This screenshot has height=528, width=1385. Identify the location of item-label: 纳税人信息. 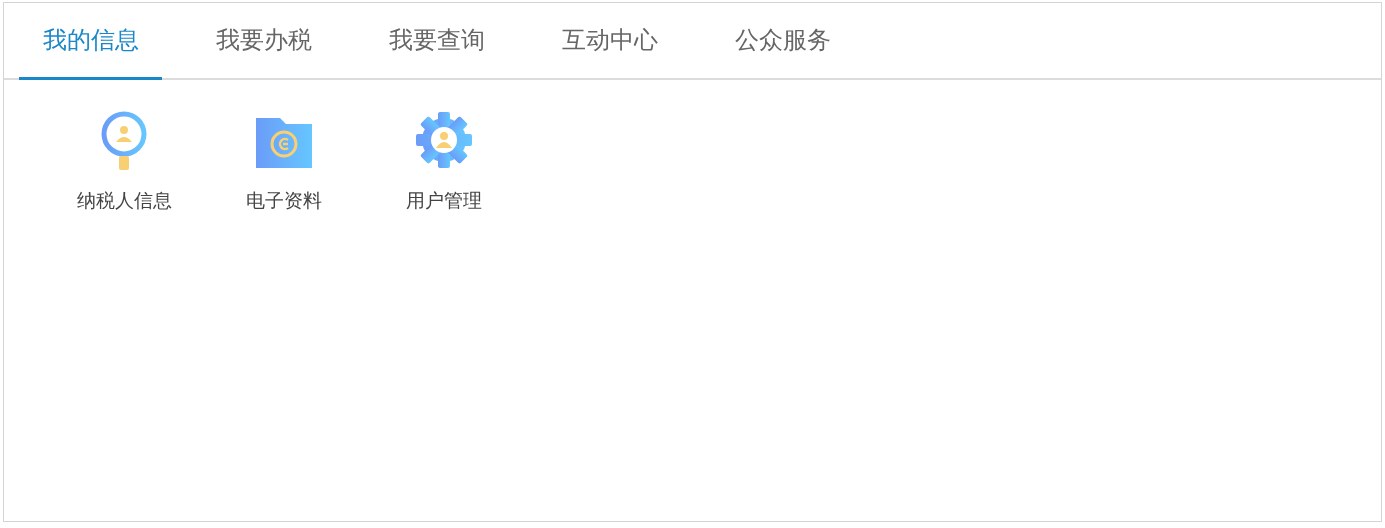
(124, 201).